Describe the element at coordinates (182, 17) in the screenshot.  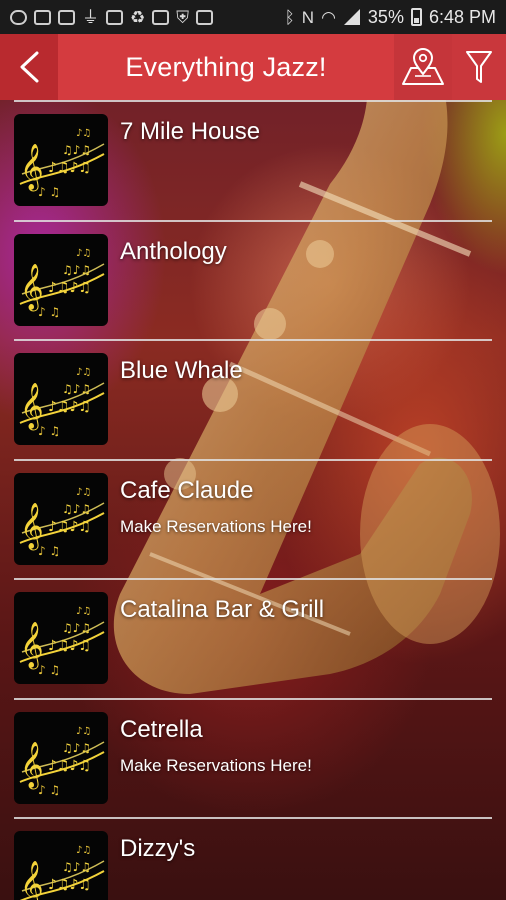
I see `shield-icon: ⛨` at that location.